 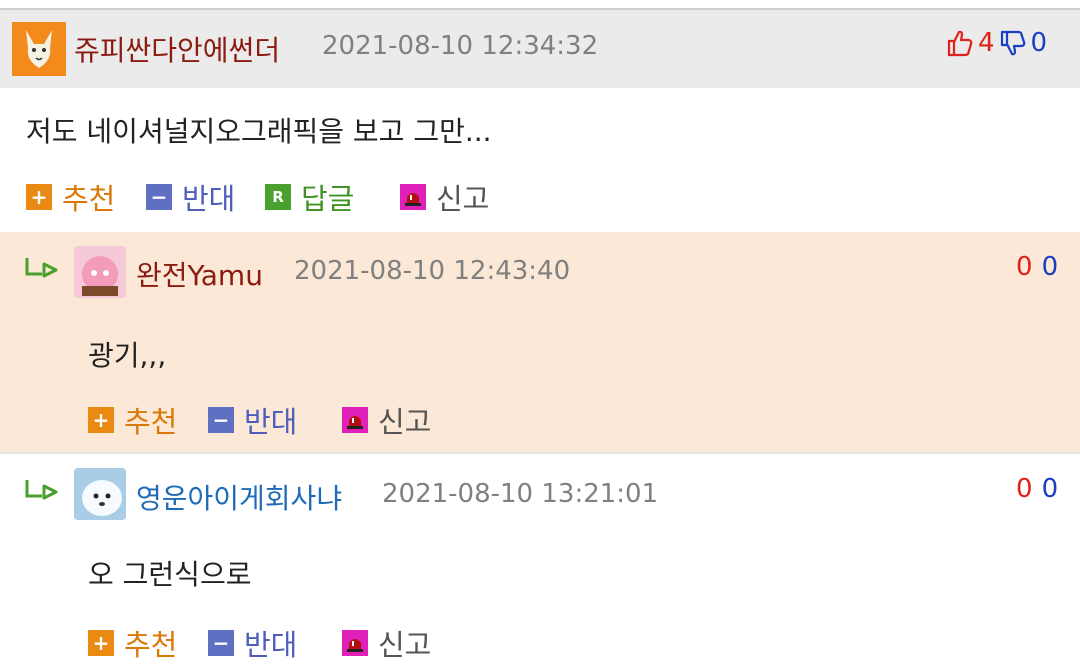 What do you see at coordinates (127, 355) in the screenshot?
I see `comment-text: 광기,,,` at bounding box center [127, 355].